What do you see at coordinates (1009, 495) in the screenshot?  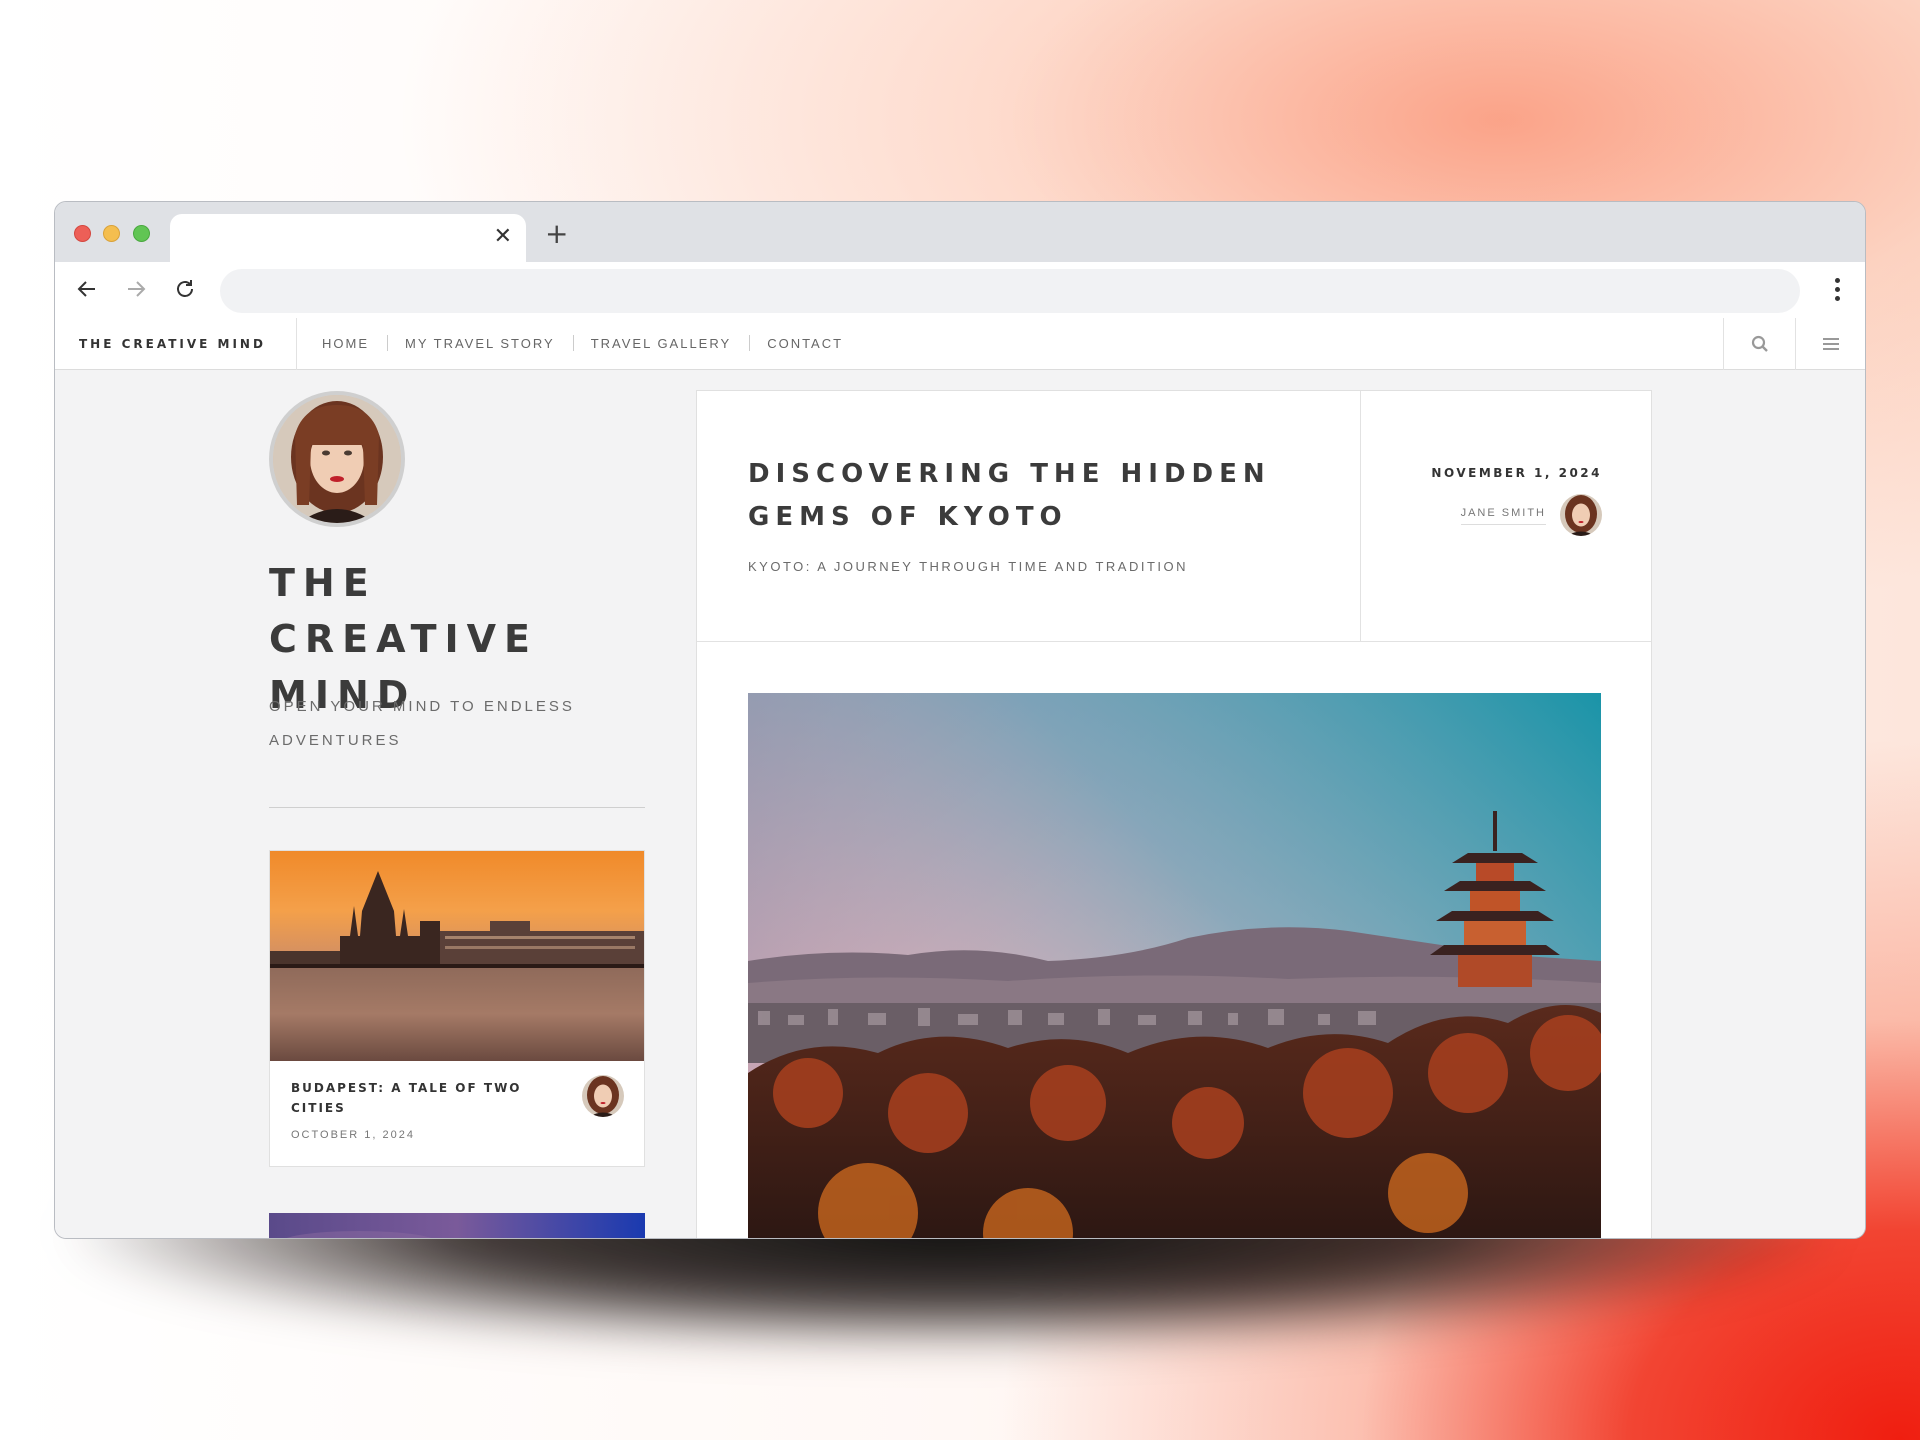 I see `article-title: DISCOVERING THE HIDDEN GEMS OF KYOTO` at bounding box center [1009, 495].